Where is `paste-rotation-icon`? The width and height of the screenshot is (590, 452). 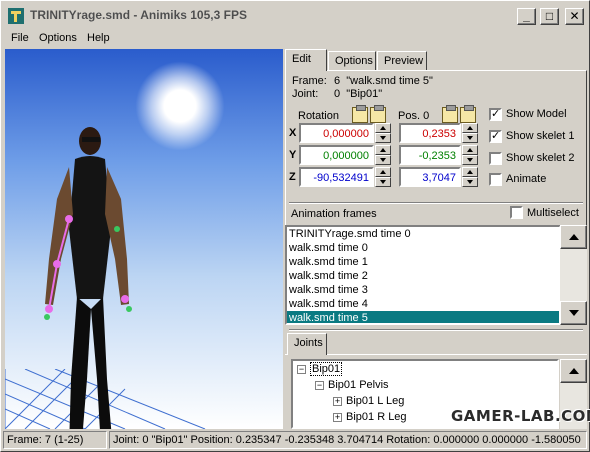 paste-rotation-icon is located at coordinates (378, 114).